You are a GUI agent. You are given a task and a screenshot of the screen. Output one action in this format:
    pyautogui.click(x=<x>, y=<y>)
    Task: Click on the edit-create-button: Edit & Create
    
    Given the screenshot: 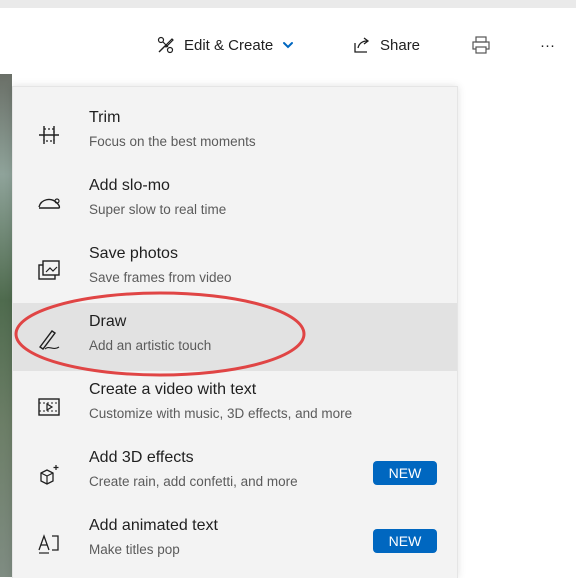 What is the action you would take?
    pyautogui.click(x=225, y=45)
    